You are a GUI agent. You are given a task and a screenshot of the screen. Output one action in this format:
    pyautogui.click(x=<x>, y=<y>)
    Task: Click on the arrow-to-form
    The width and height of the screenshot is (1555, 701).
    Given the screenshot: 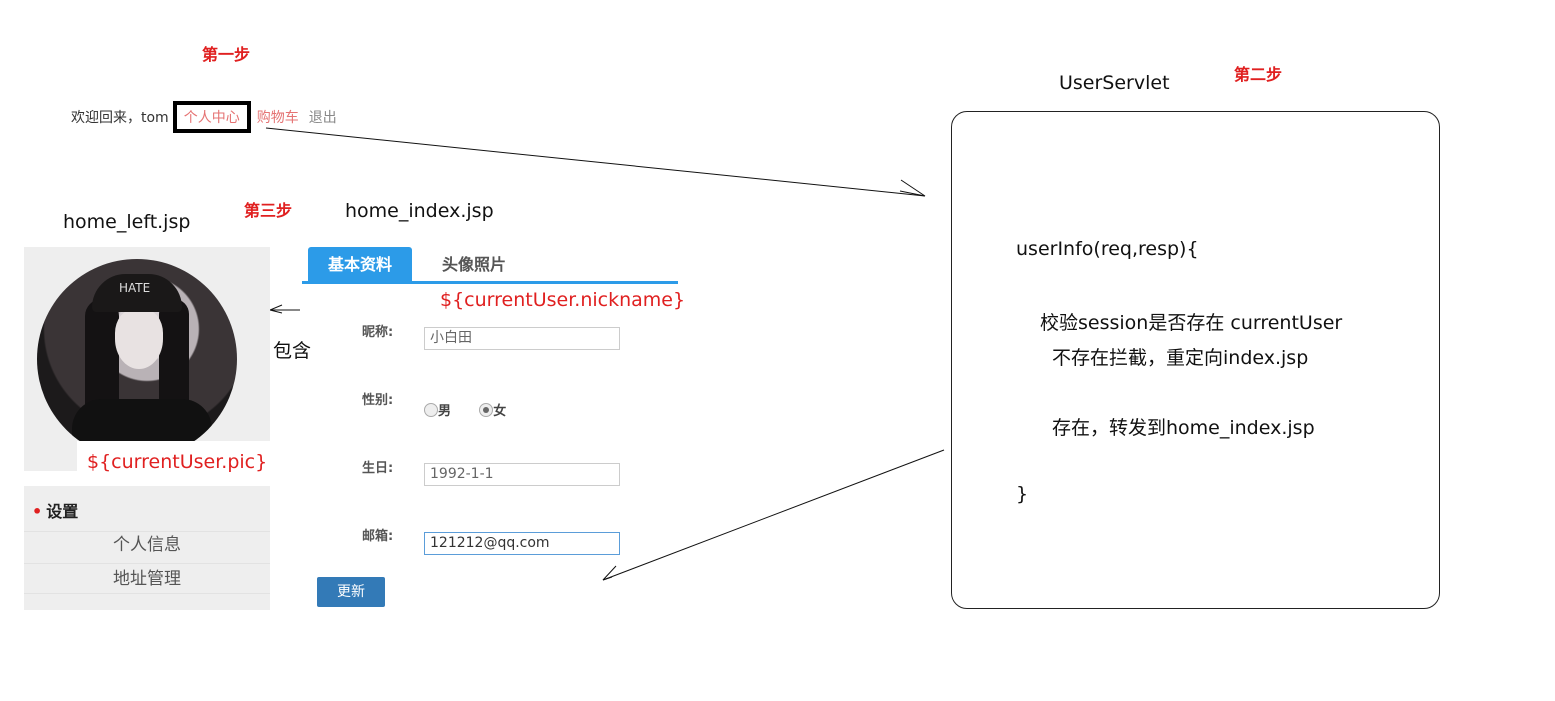 What is the action you would take?
    pyautogui.click(x=773, y=515)
    